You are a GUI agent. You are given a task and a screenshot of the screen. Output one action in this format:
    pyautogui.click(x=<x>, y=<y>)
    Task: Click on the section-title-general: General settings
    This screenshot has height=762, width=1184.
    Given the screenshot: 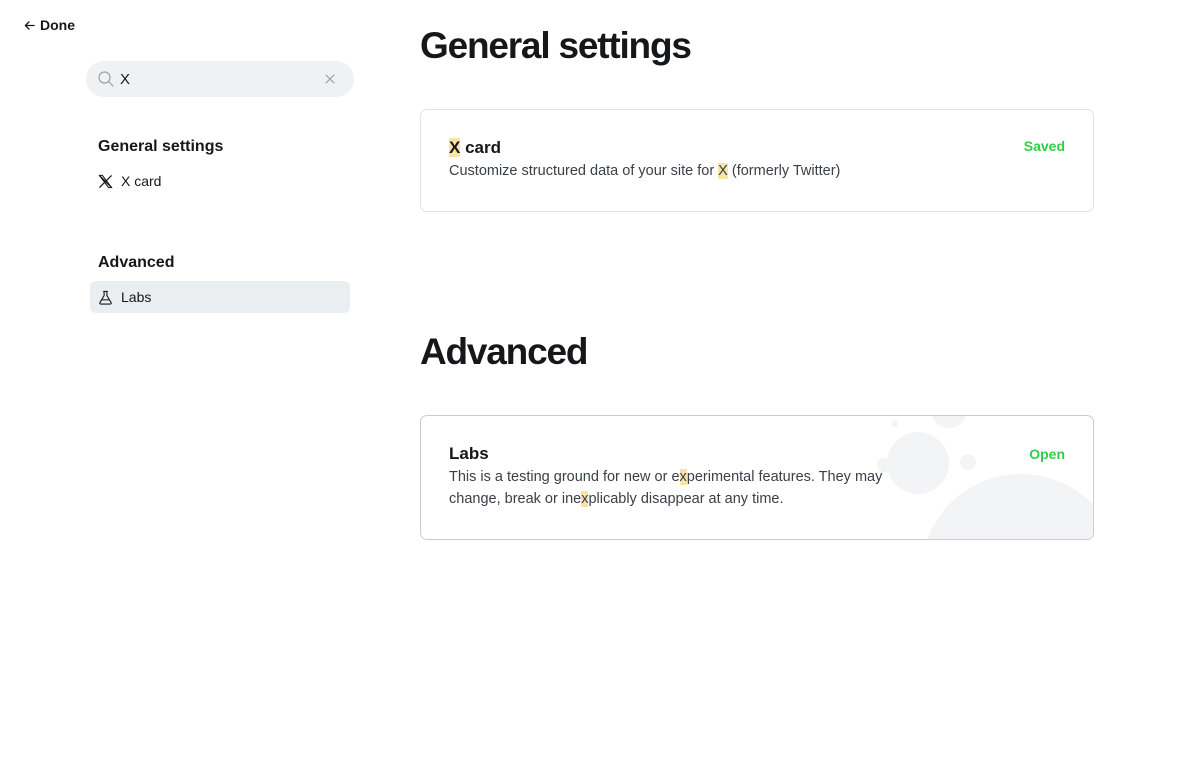 What is the action you would take?
    pyautogui.click(x=556, y=45)
    